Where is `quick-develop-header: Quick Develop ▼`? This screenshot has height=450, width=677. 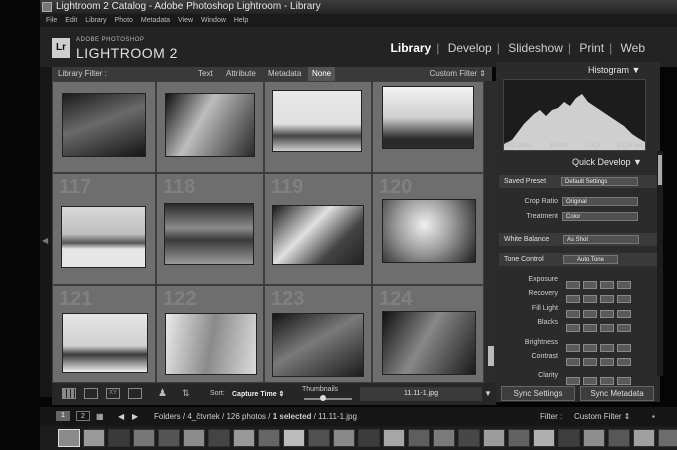 quick-develop-header: Quick Develop ▼ is located at coordinates (607, 162).